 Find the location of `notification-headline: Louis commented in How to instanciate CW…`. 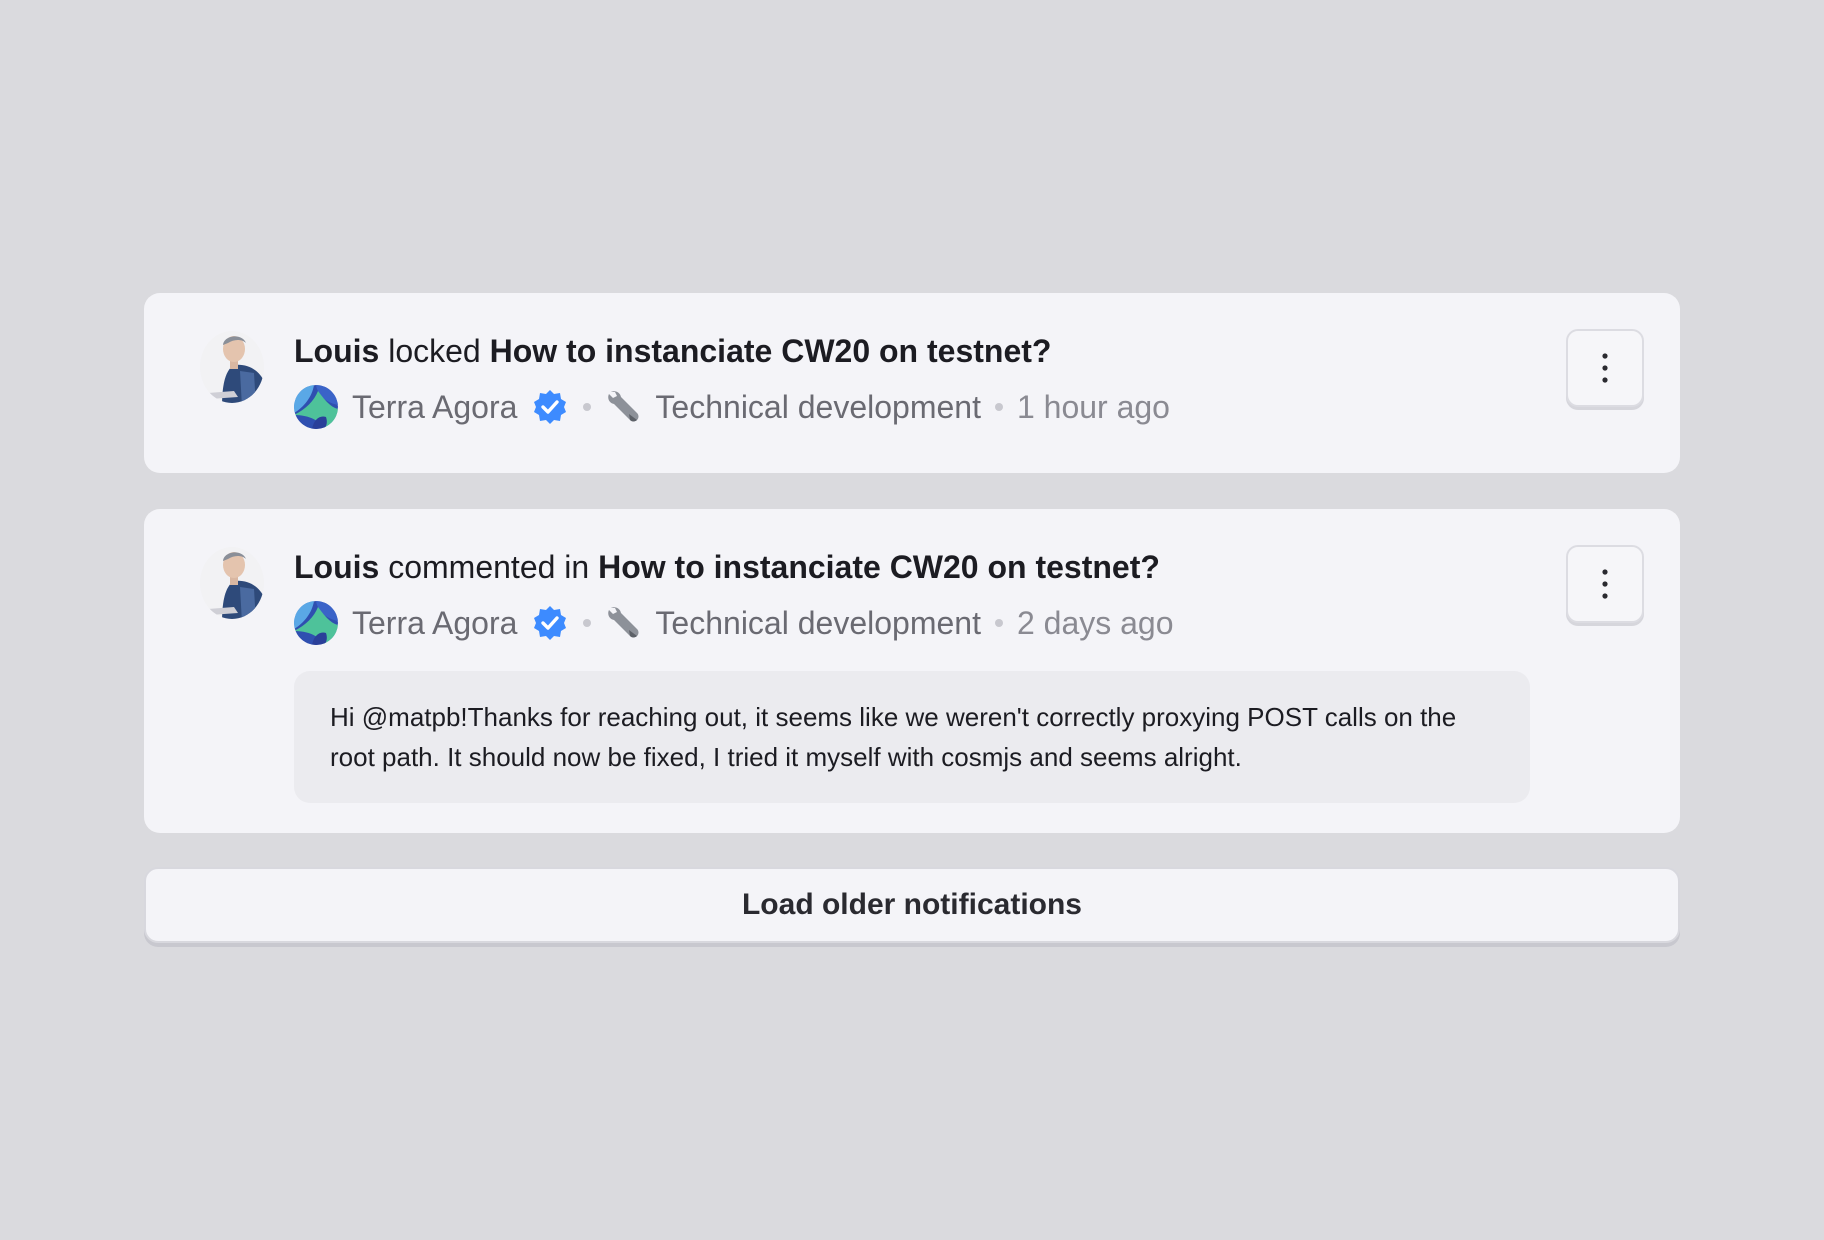

notification-headline: Louis commented in How to instanciate CW… is located at coordinates (969, 567).